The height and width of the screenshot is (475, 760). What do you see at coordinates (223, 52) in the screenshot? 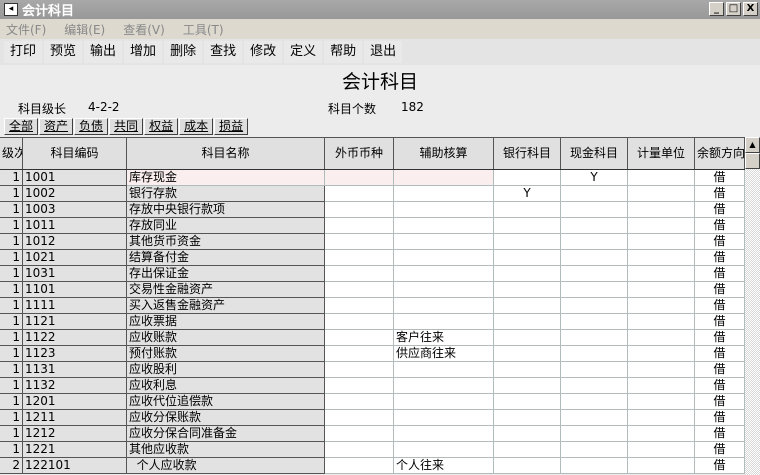
I see `toolbar-button: 查找` at bounding box center [223, 52].